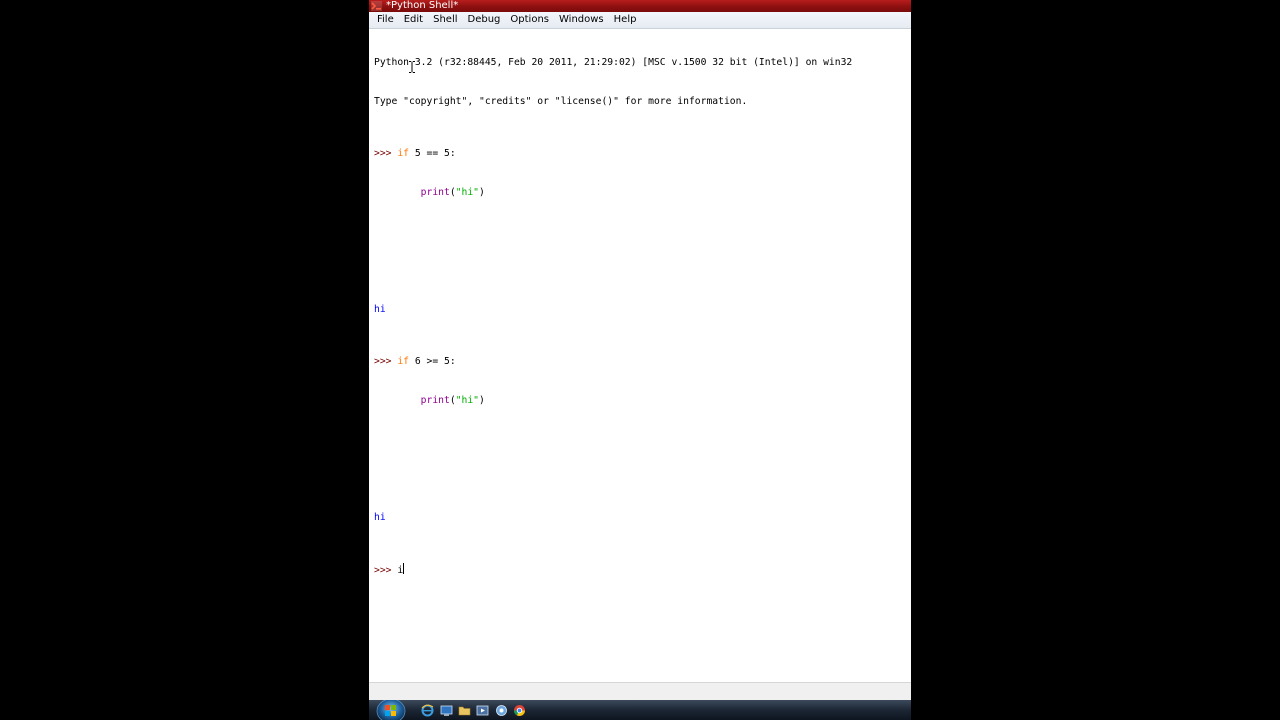 The image size is (1280, 720). I want to click on desktop-icon, so click(446, 710).